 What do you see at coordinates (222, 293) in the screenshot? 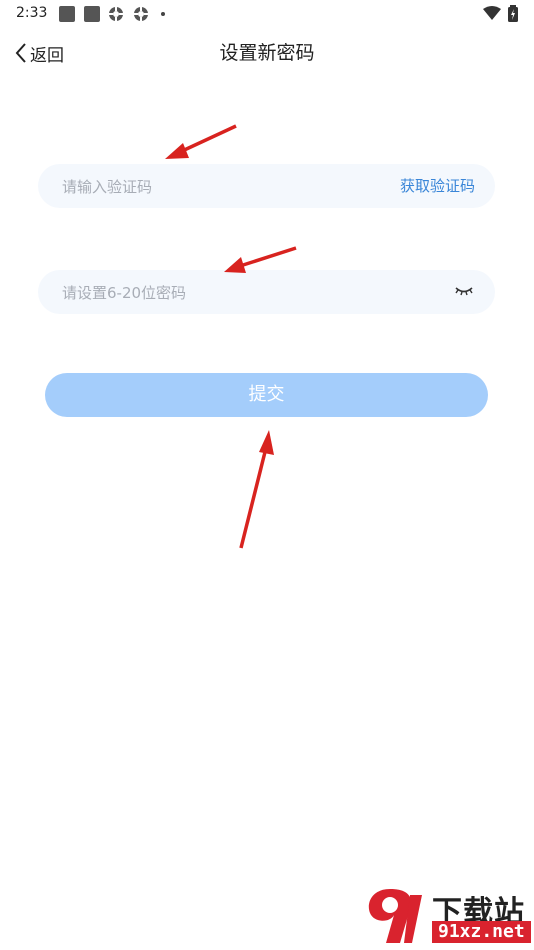
I see `password-input` at bounding box center [222, 293].